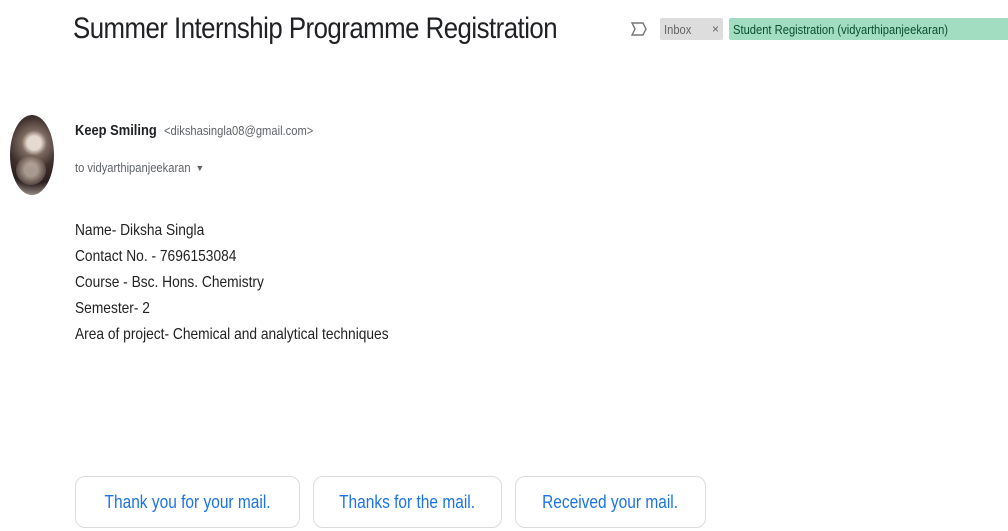 The height and width of the screenshot is (531, 1008). I want to click on sender-avatar, so click(32, 155).